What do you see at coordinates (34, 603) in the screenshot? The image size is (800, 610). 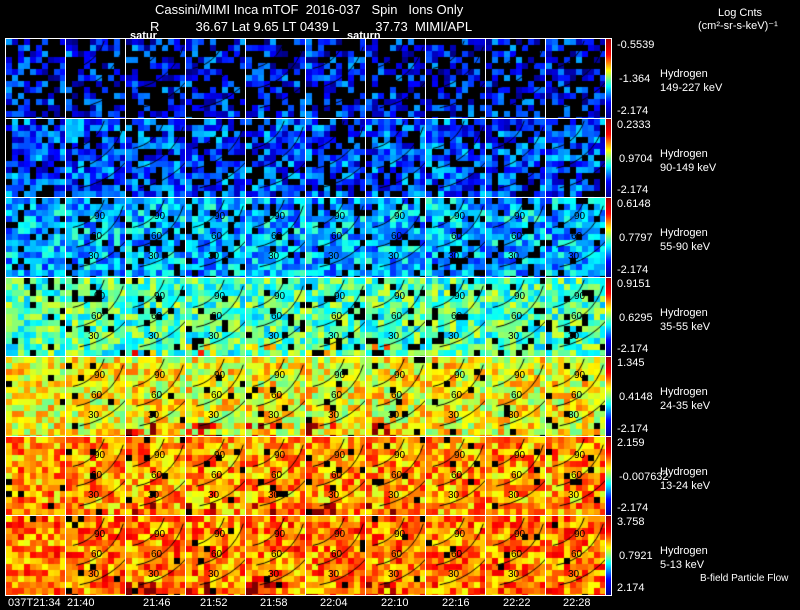 I see `time-tick-label: 037T21:34` at bounding box center [34, 603].